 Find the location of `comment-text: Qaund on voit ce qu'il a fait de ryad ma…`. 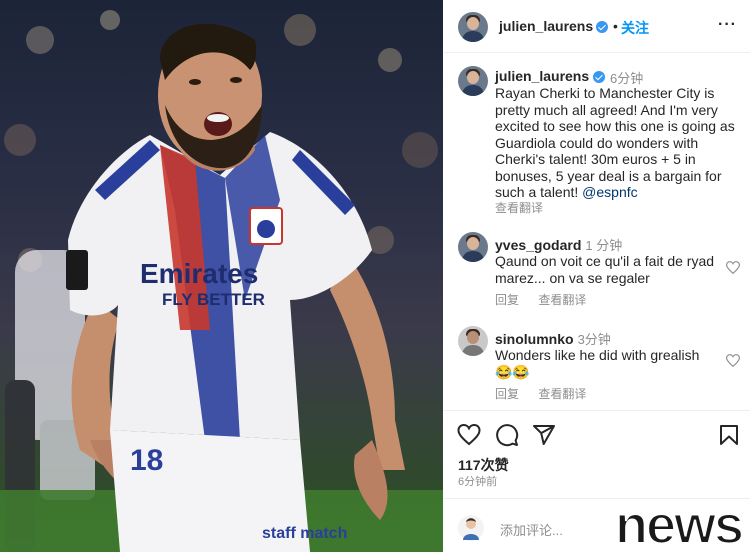

comment-text: Qaund on voit ce qu'il a fait de ryad ma… is located at coordinates (605, 269).